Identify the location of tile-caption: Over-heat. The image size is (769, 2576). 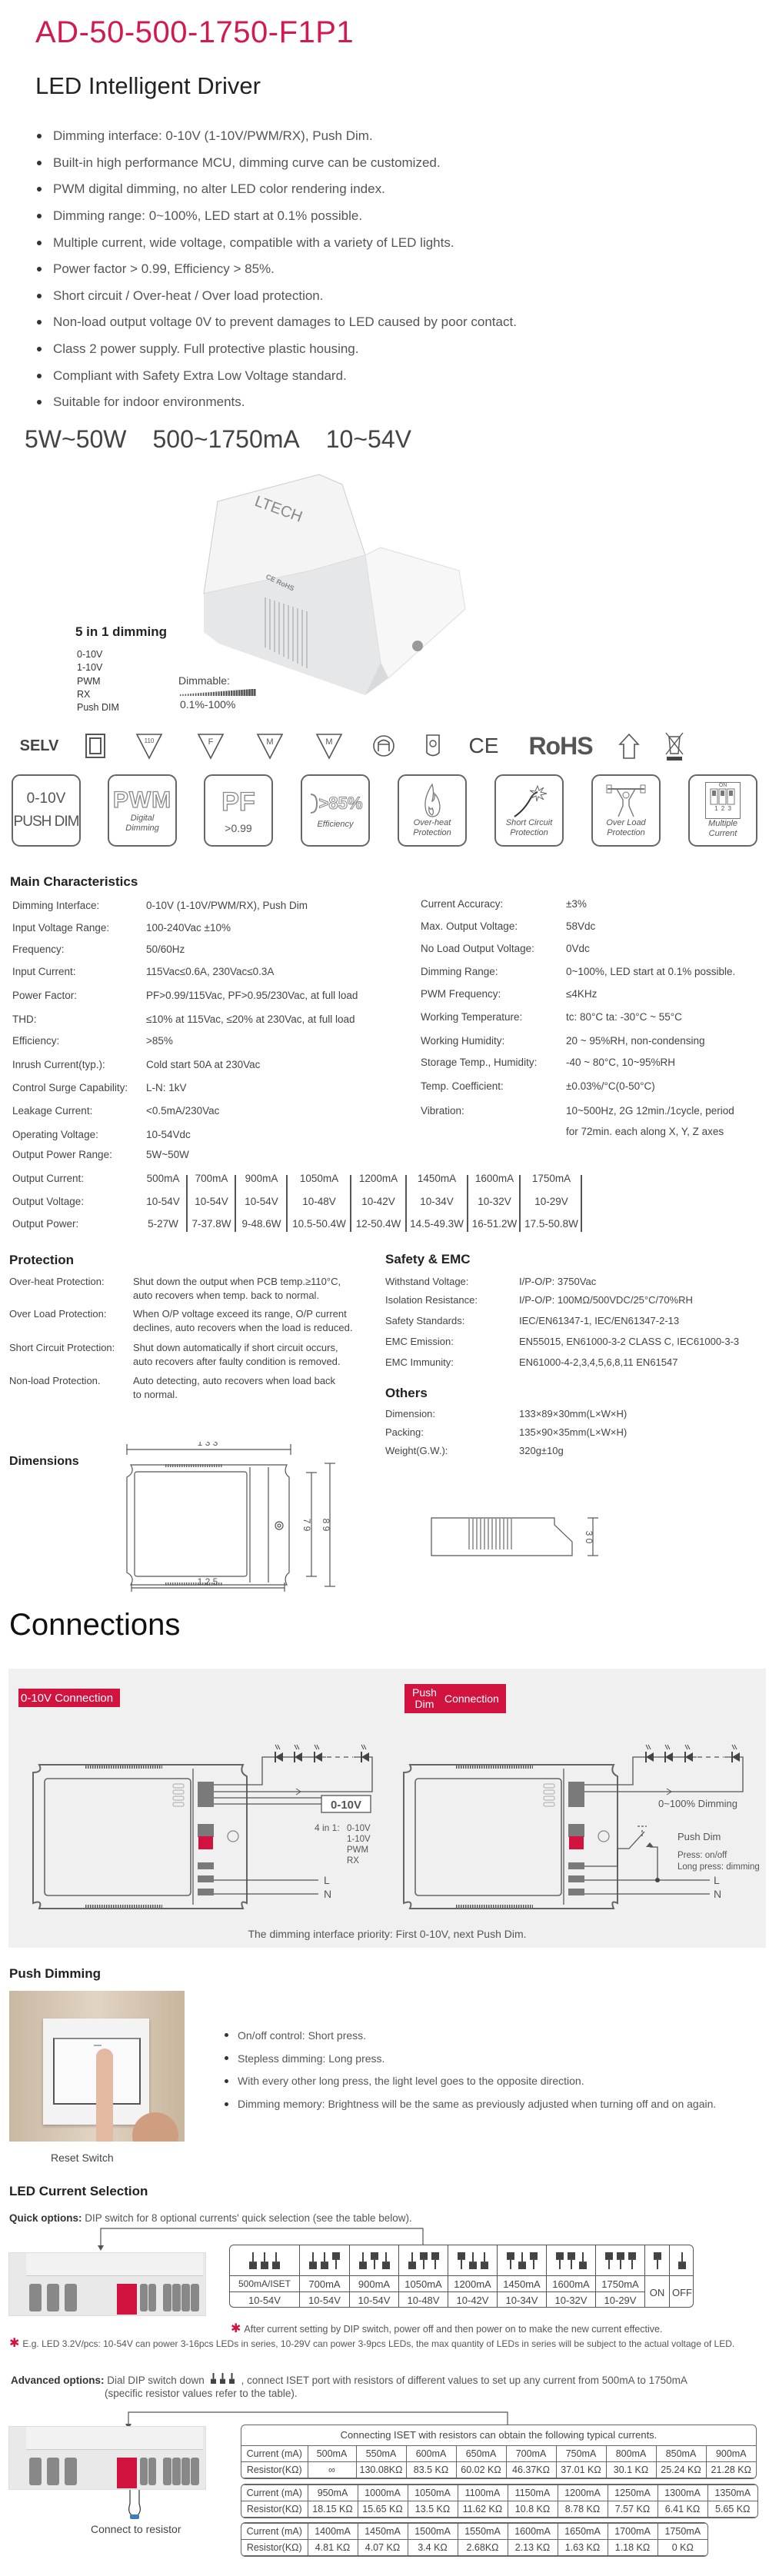
(432, 822).